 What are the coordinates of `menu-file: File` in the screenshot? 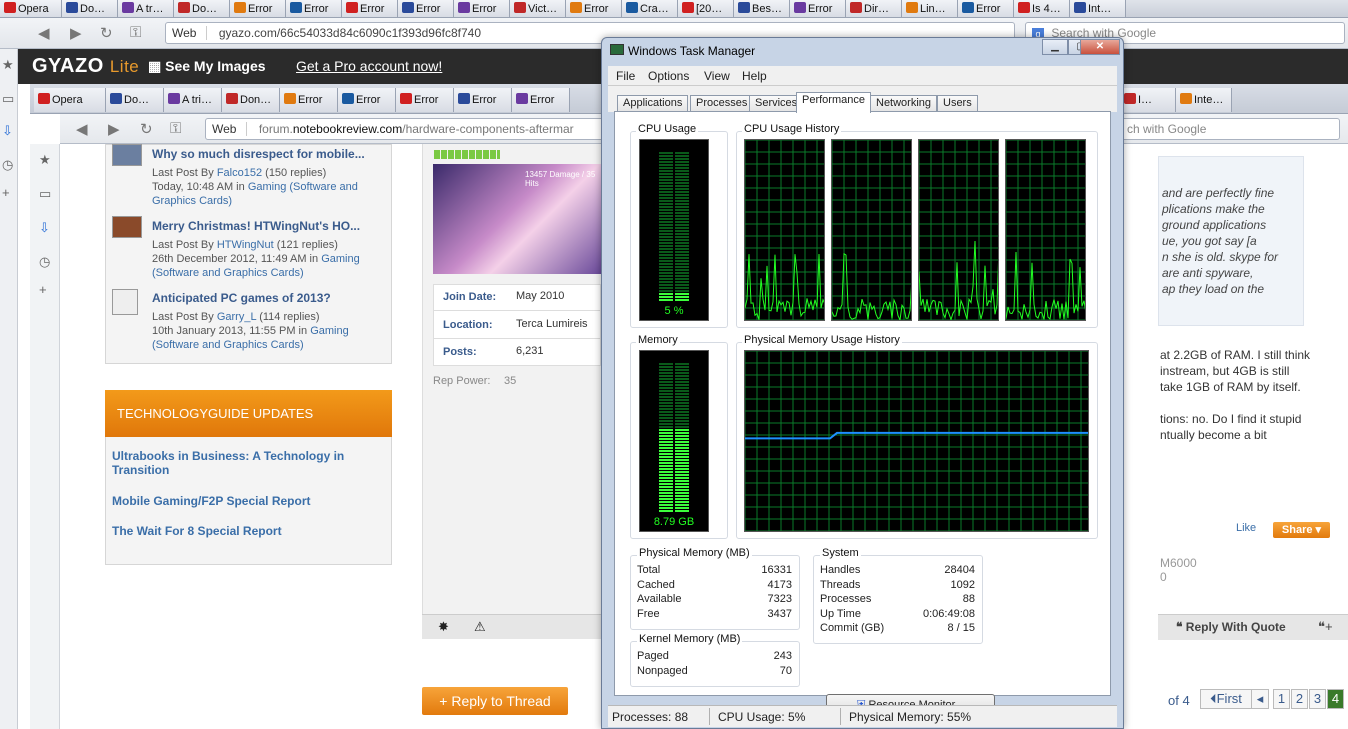 It's located at (625, 76).